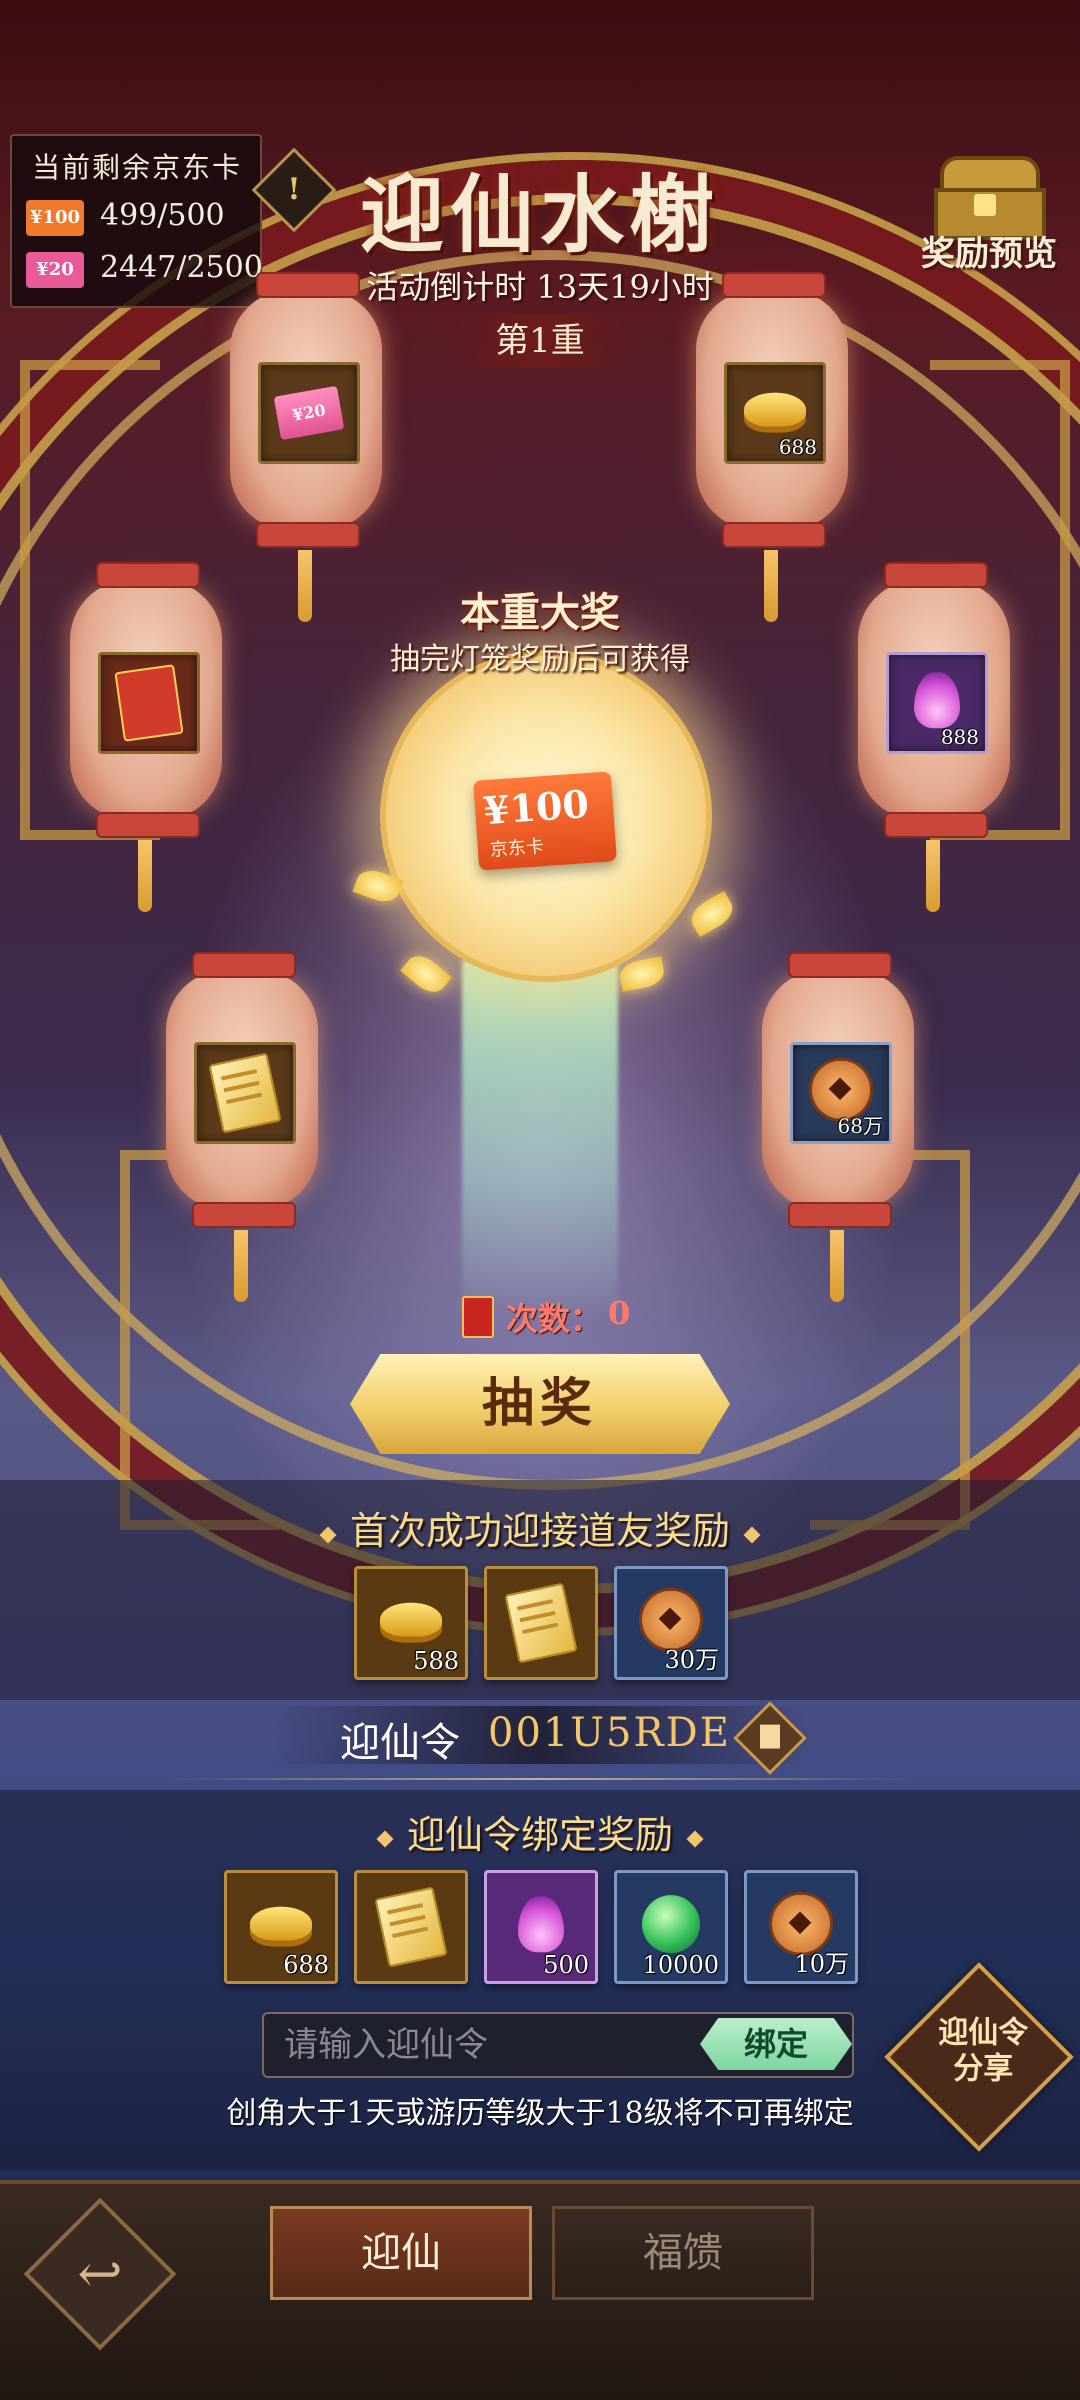 The height and width of the screenshot is (2400, 1080). Describe the element at coordinates (801, 1927) in the screenshot. I see `bind-reward-item-5: 10万` at that location.